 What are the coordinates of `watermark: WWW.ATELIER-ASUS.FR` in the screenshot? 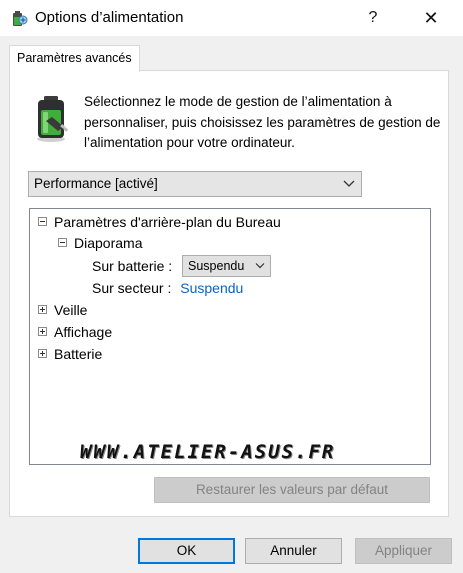 It's located at (208, 452).